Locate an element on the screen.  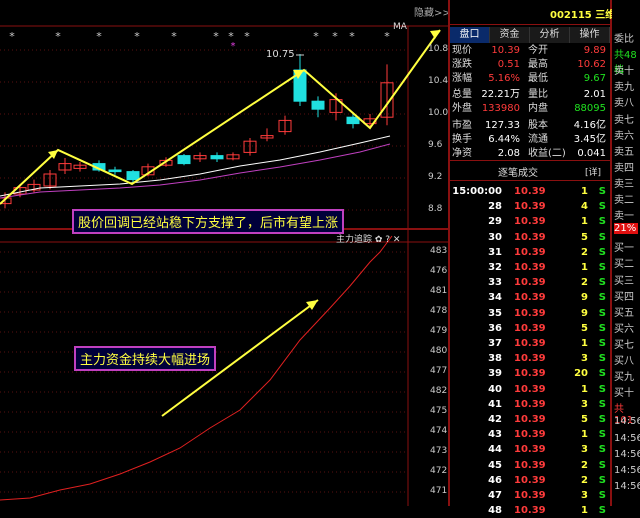
tab-trade: 操作 is located at coordinates (590, 35).